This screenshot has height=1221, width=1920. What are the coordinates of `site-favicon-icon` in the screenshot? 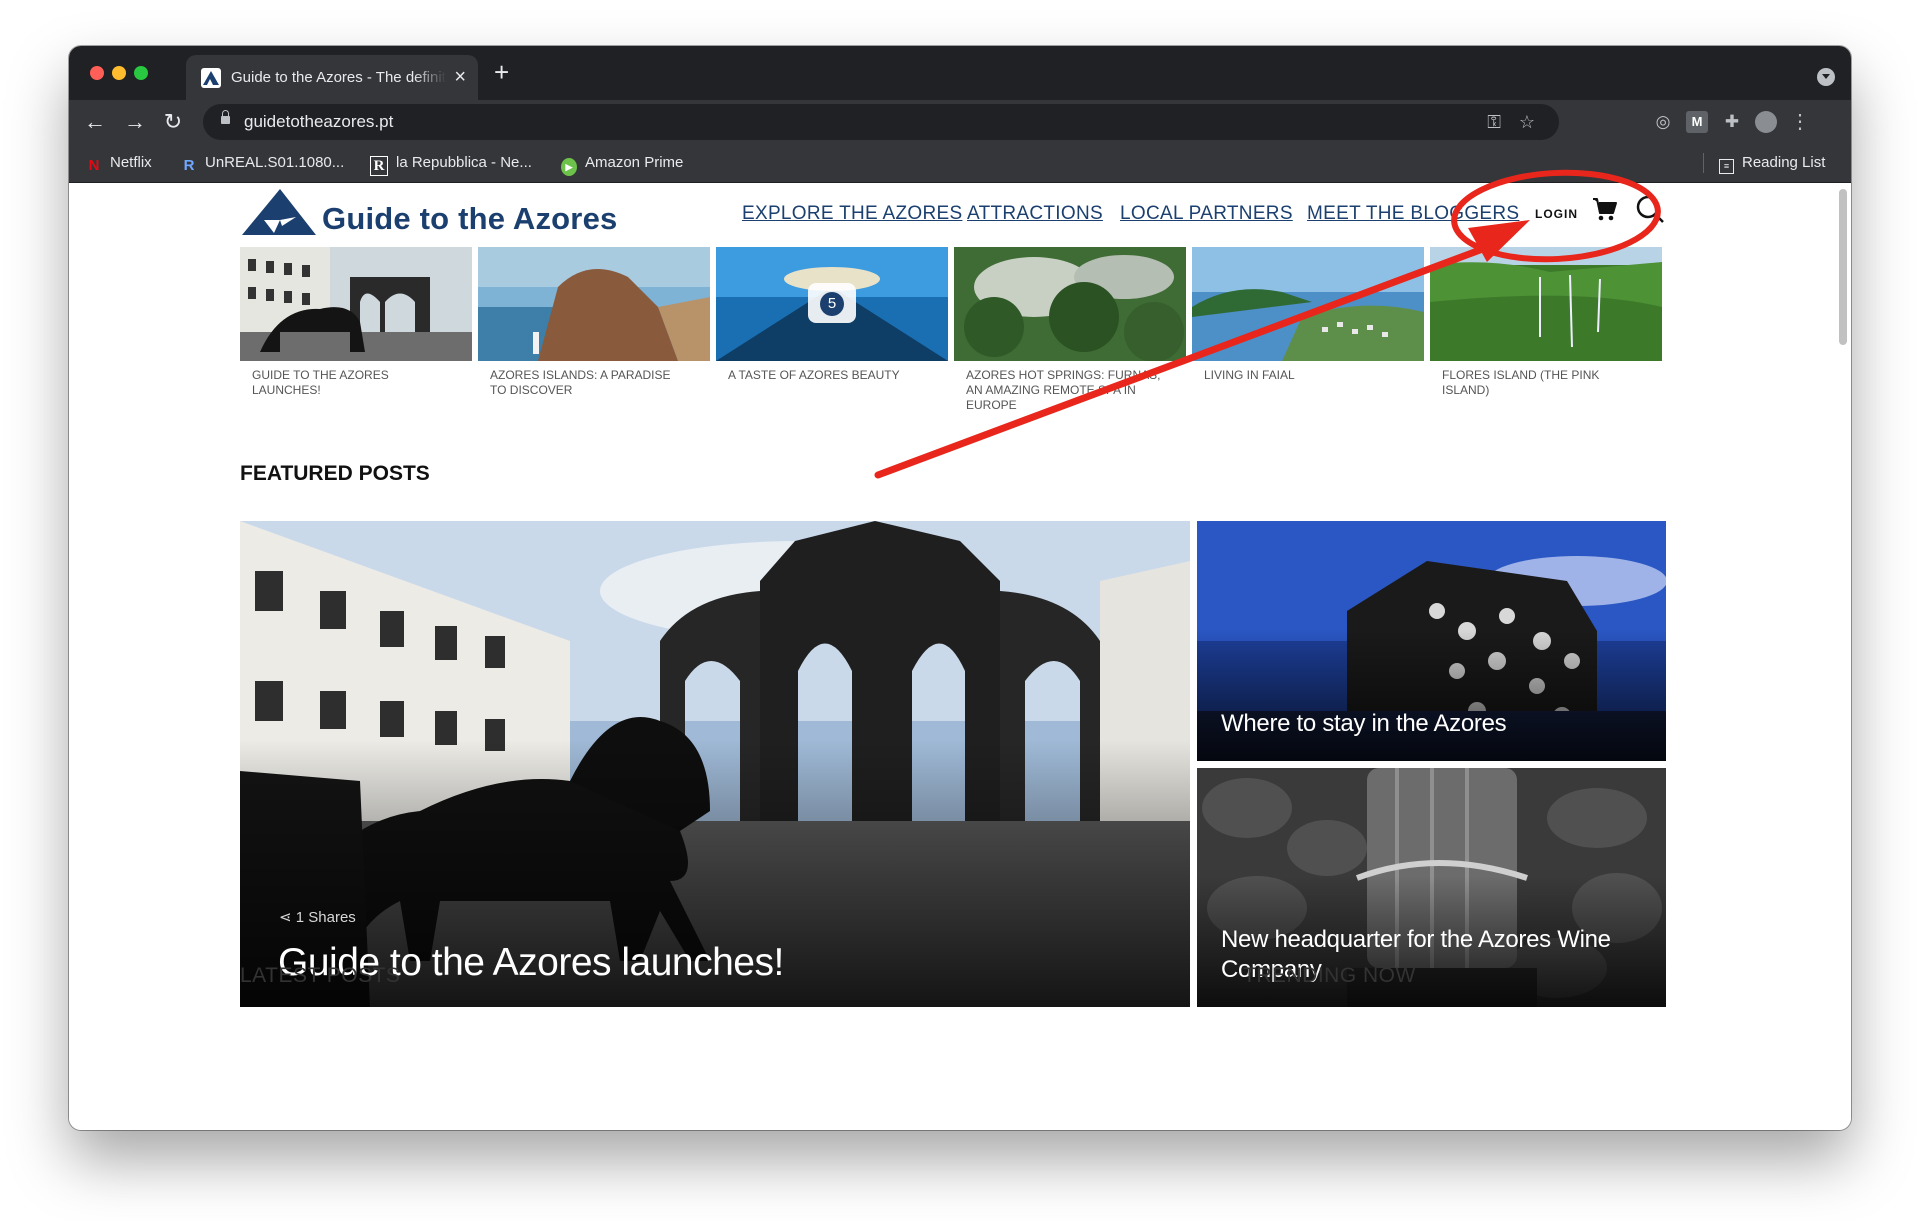 It's located at (211, 78).